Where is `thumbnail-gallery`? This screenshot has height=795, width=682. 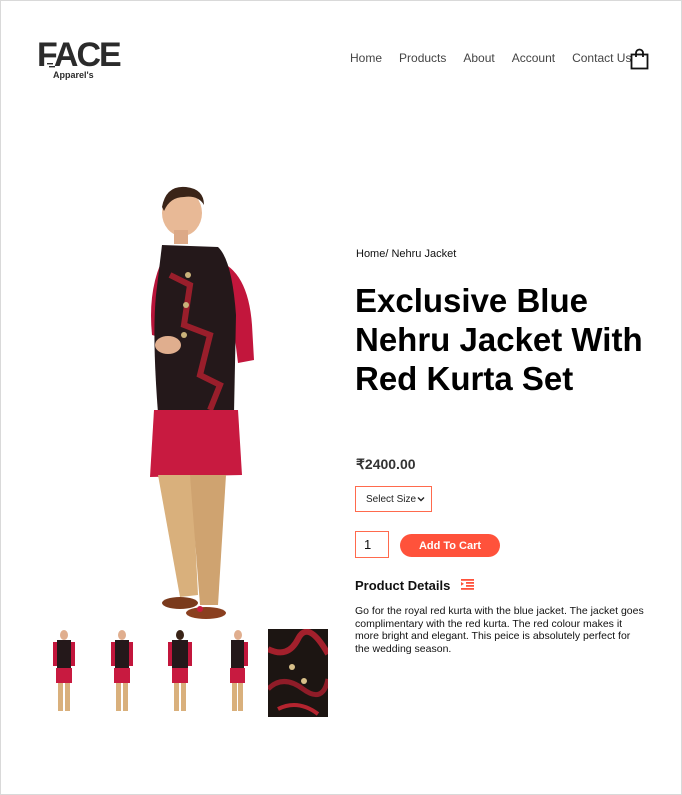
thumbnail-gallery is located at coordinates (182, 673).